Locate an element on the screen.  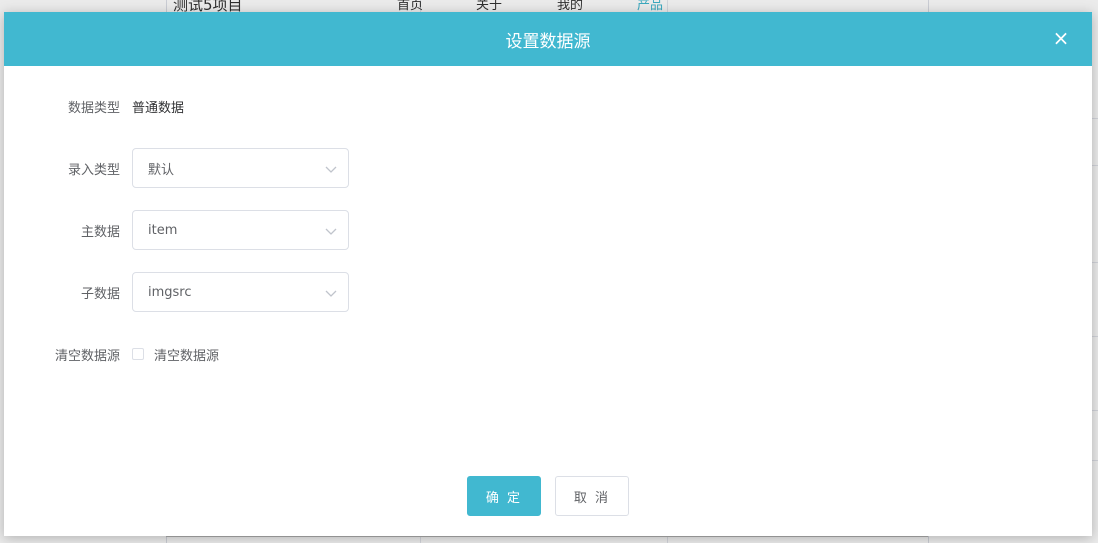
form-row-data-type: 数据类型 普通数据 is located at coordinates (94, 106).